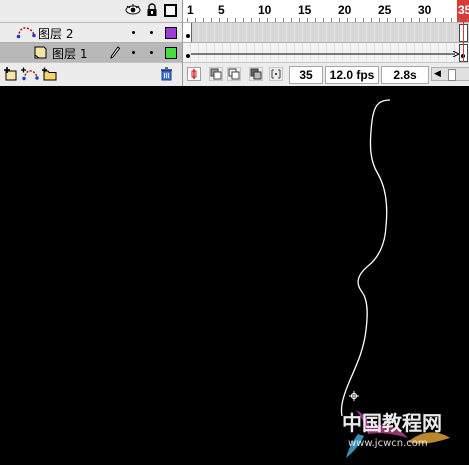  What do you see at coordinates (405, 75) in the screenshot?
I see `elapsed-time-field: 2.8s` at bounding box center [405, 75].